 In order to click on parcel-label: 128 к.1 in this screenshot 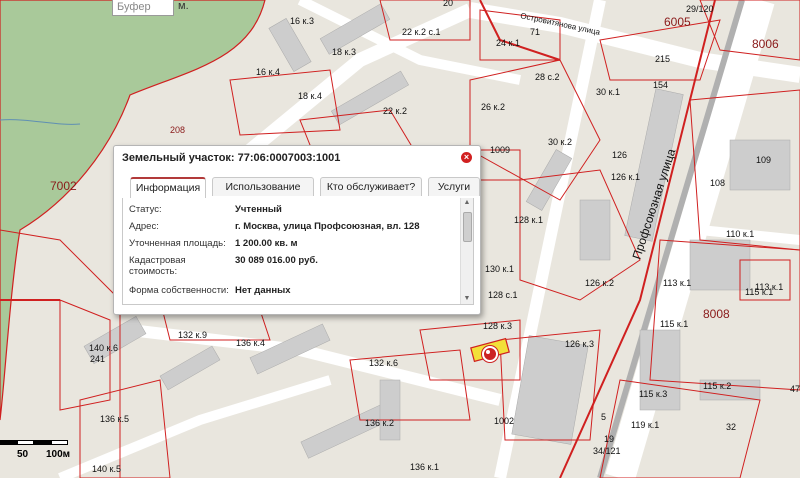, I will do `click(528, 220)`.